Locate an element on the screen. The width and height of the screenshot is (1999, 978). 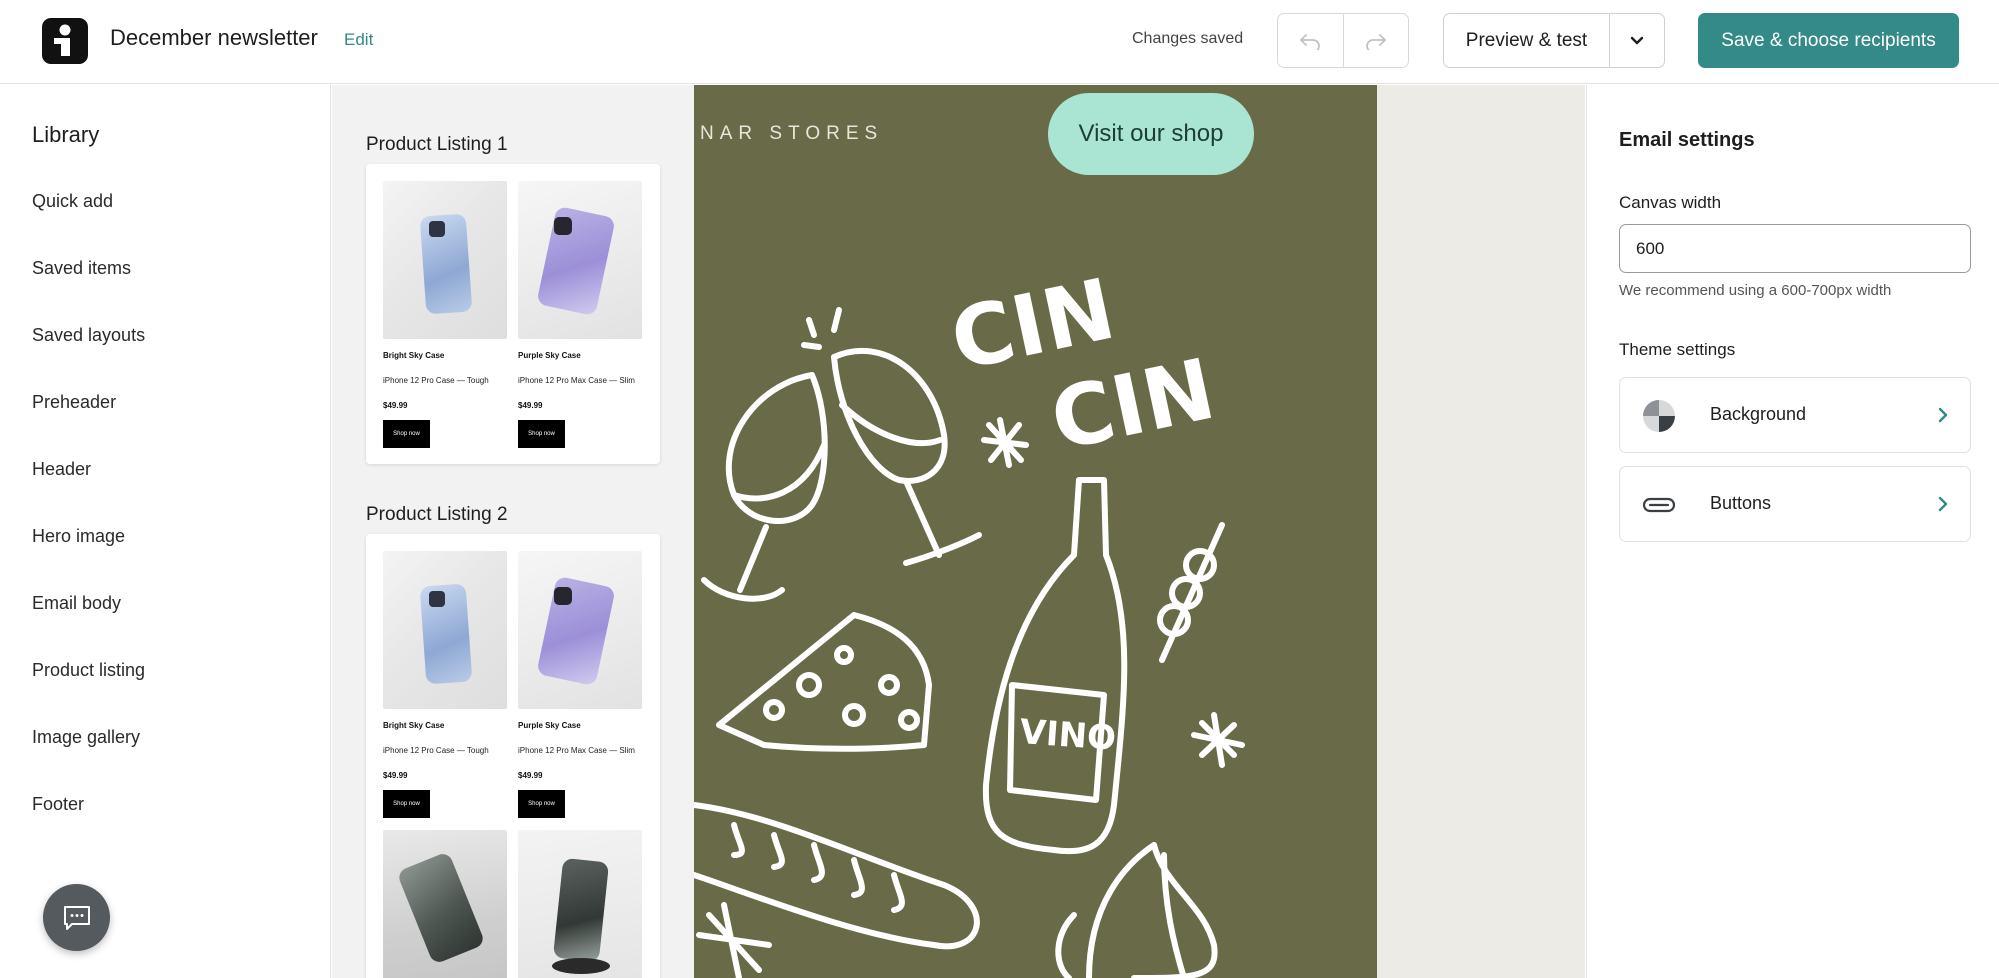
library-item-email-body: Email body is located at coordinates (76, 603).